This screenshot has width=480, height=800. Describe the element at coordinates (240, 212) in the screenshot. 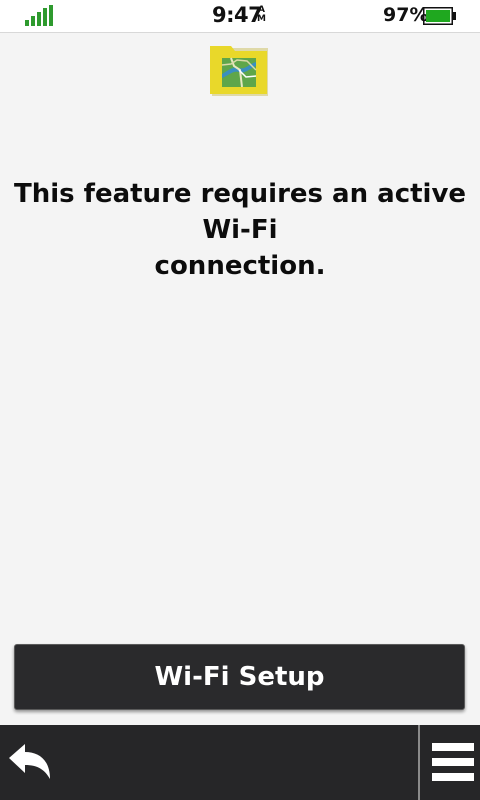

I see `message-line-1: This feature requires an active Wi-Fi` at that location.